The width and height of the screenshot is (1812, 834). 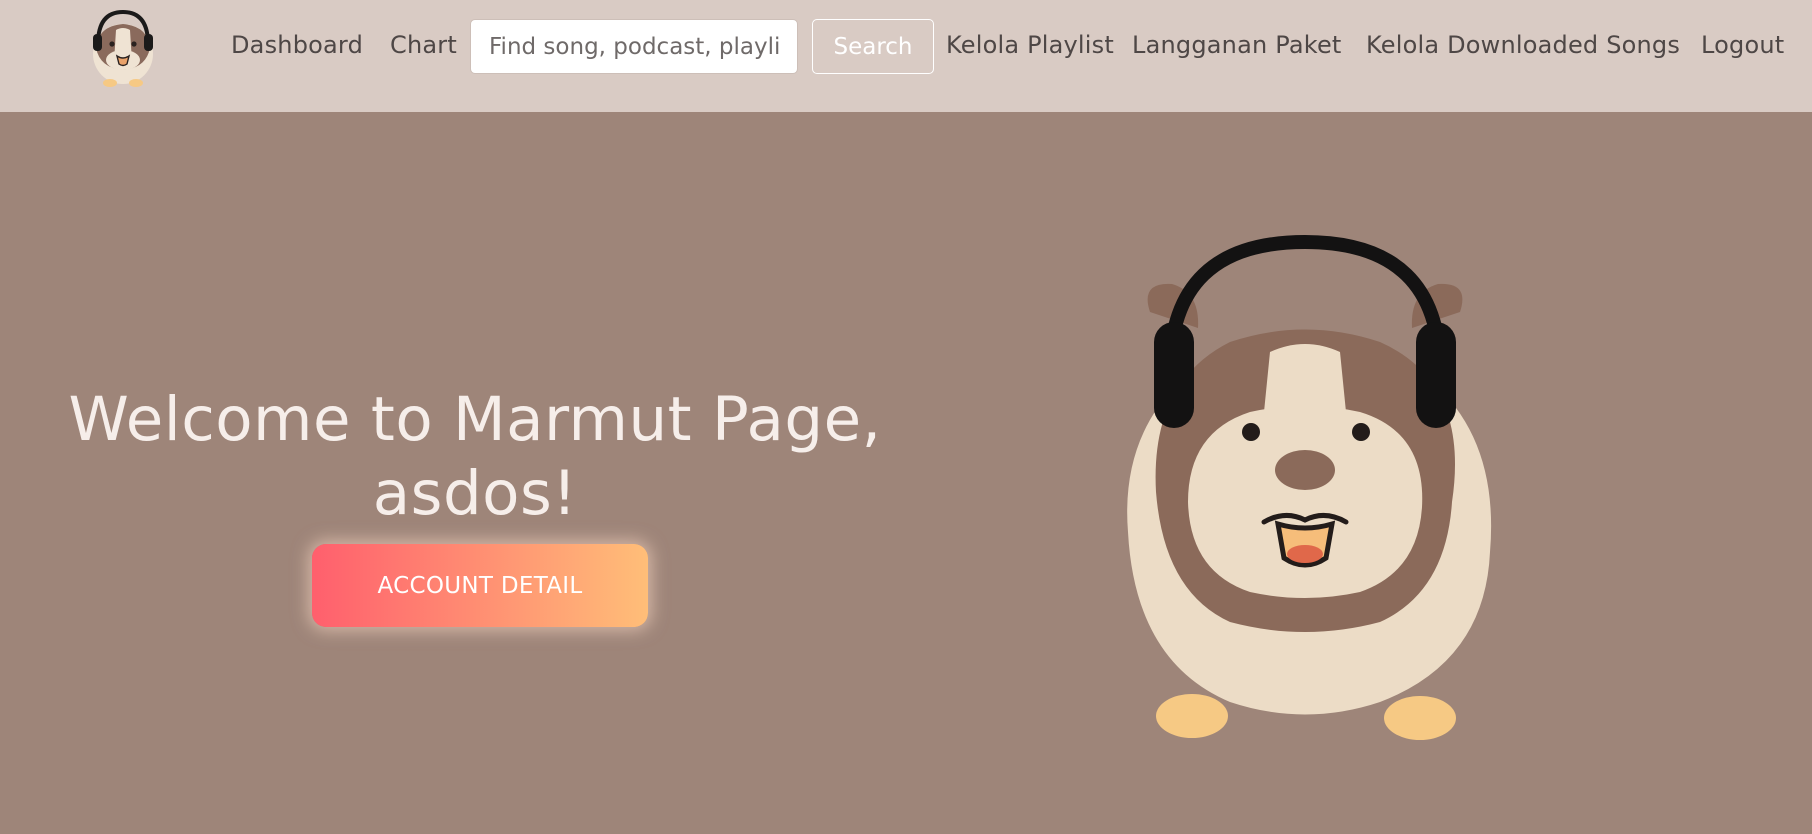 I want to click on nav-link-logout: Logout, so click(x=1742, y=45).